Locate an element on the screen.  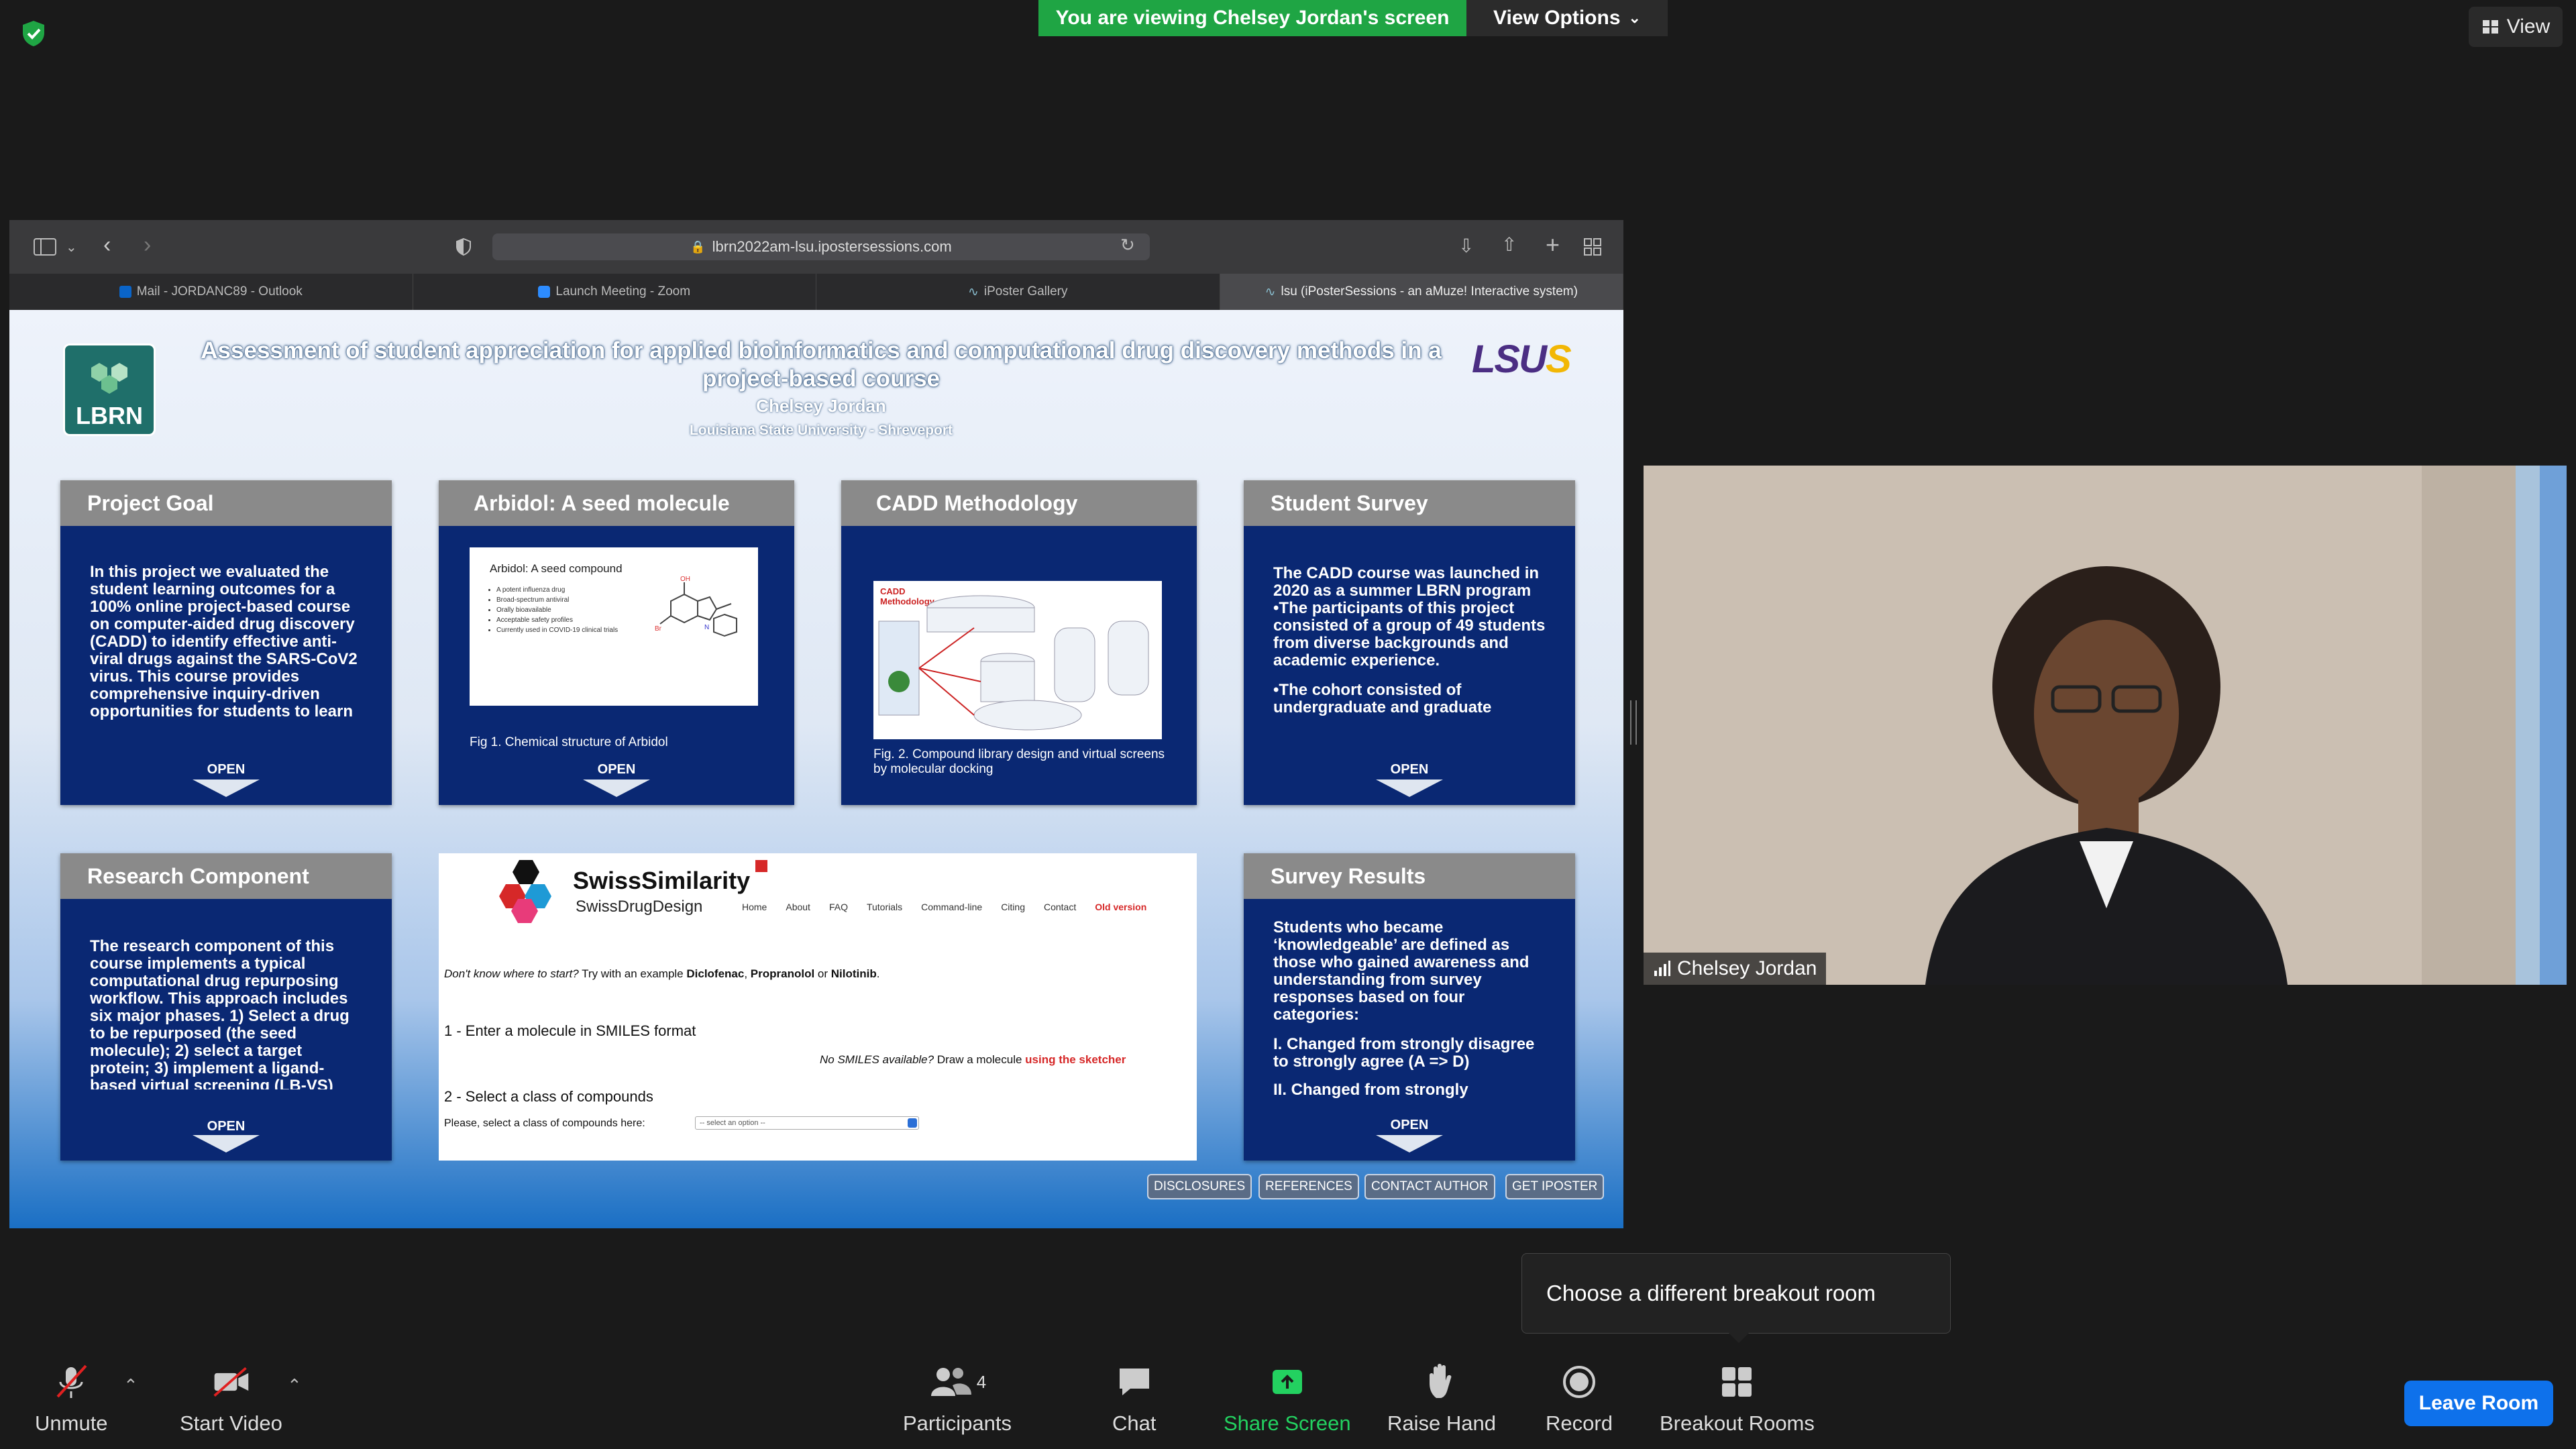
figure-title: Arbidol: A seed compound is located at coordinates (556, 568).